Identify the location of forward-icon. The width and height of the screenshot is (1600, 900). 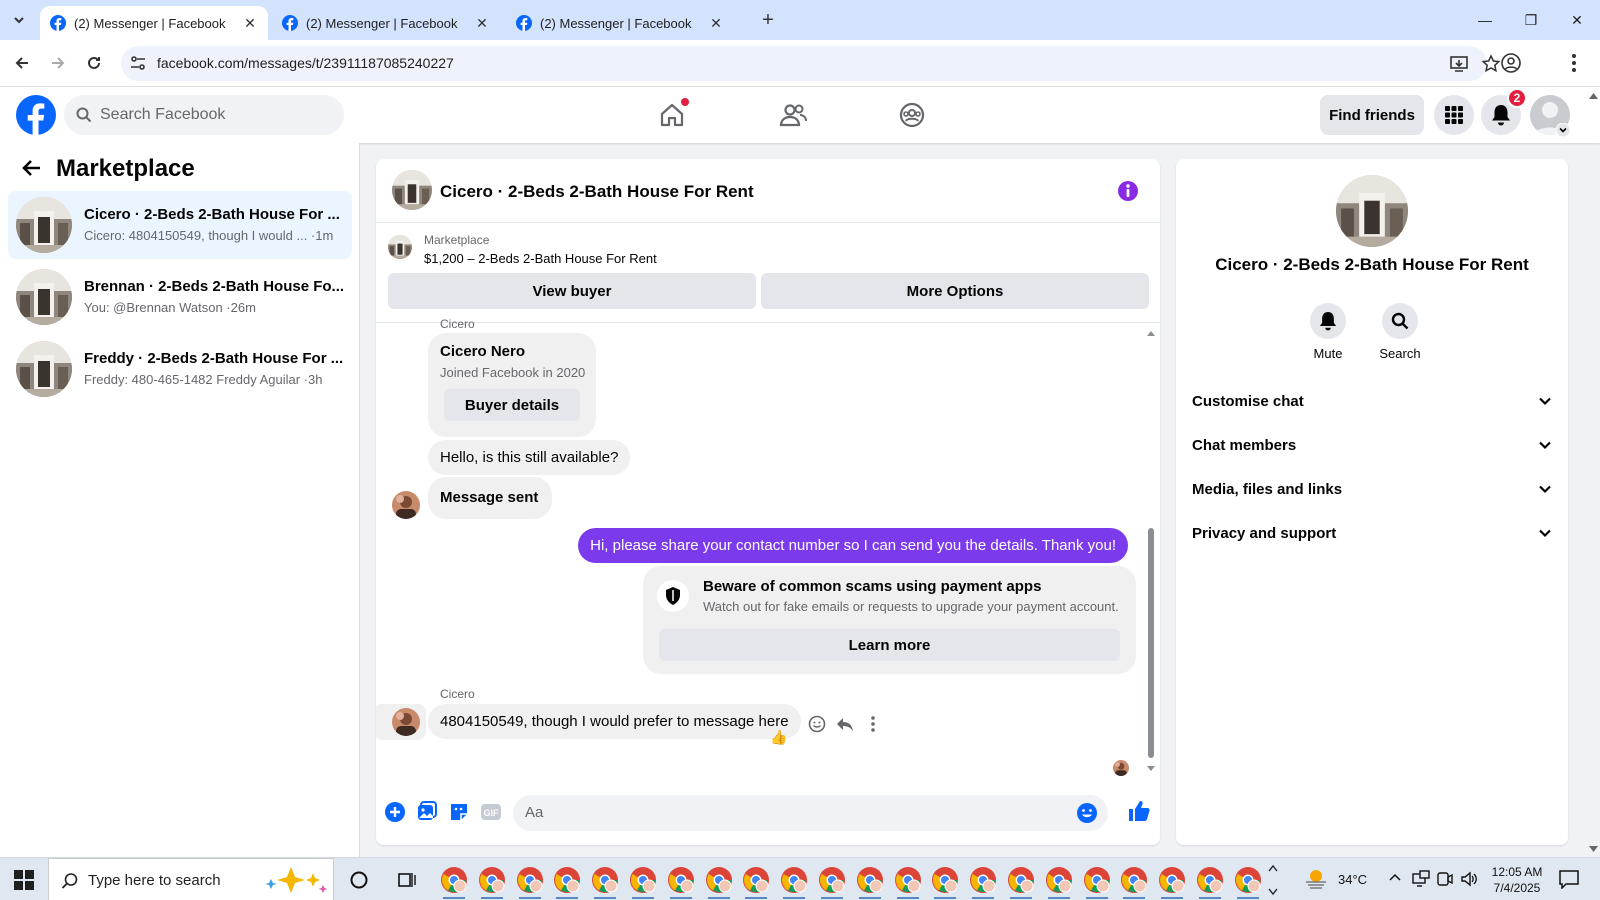
(58, 63).